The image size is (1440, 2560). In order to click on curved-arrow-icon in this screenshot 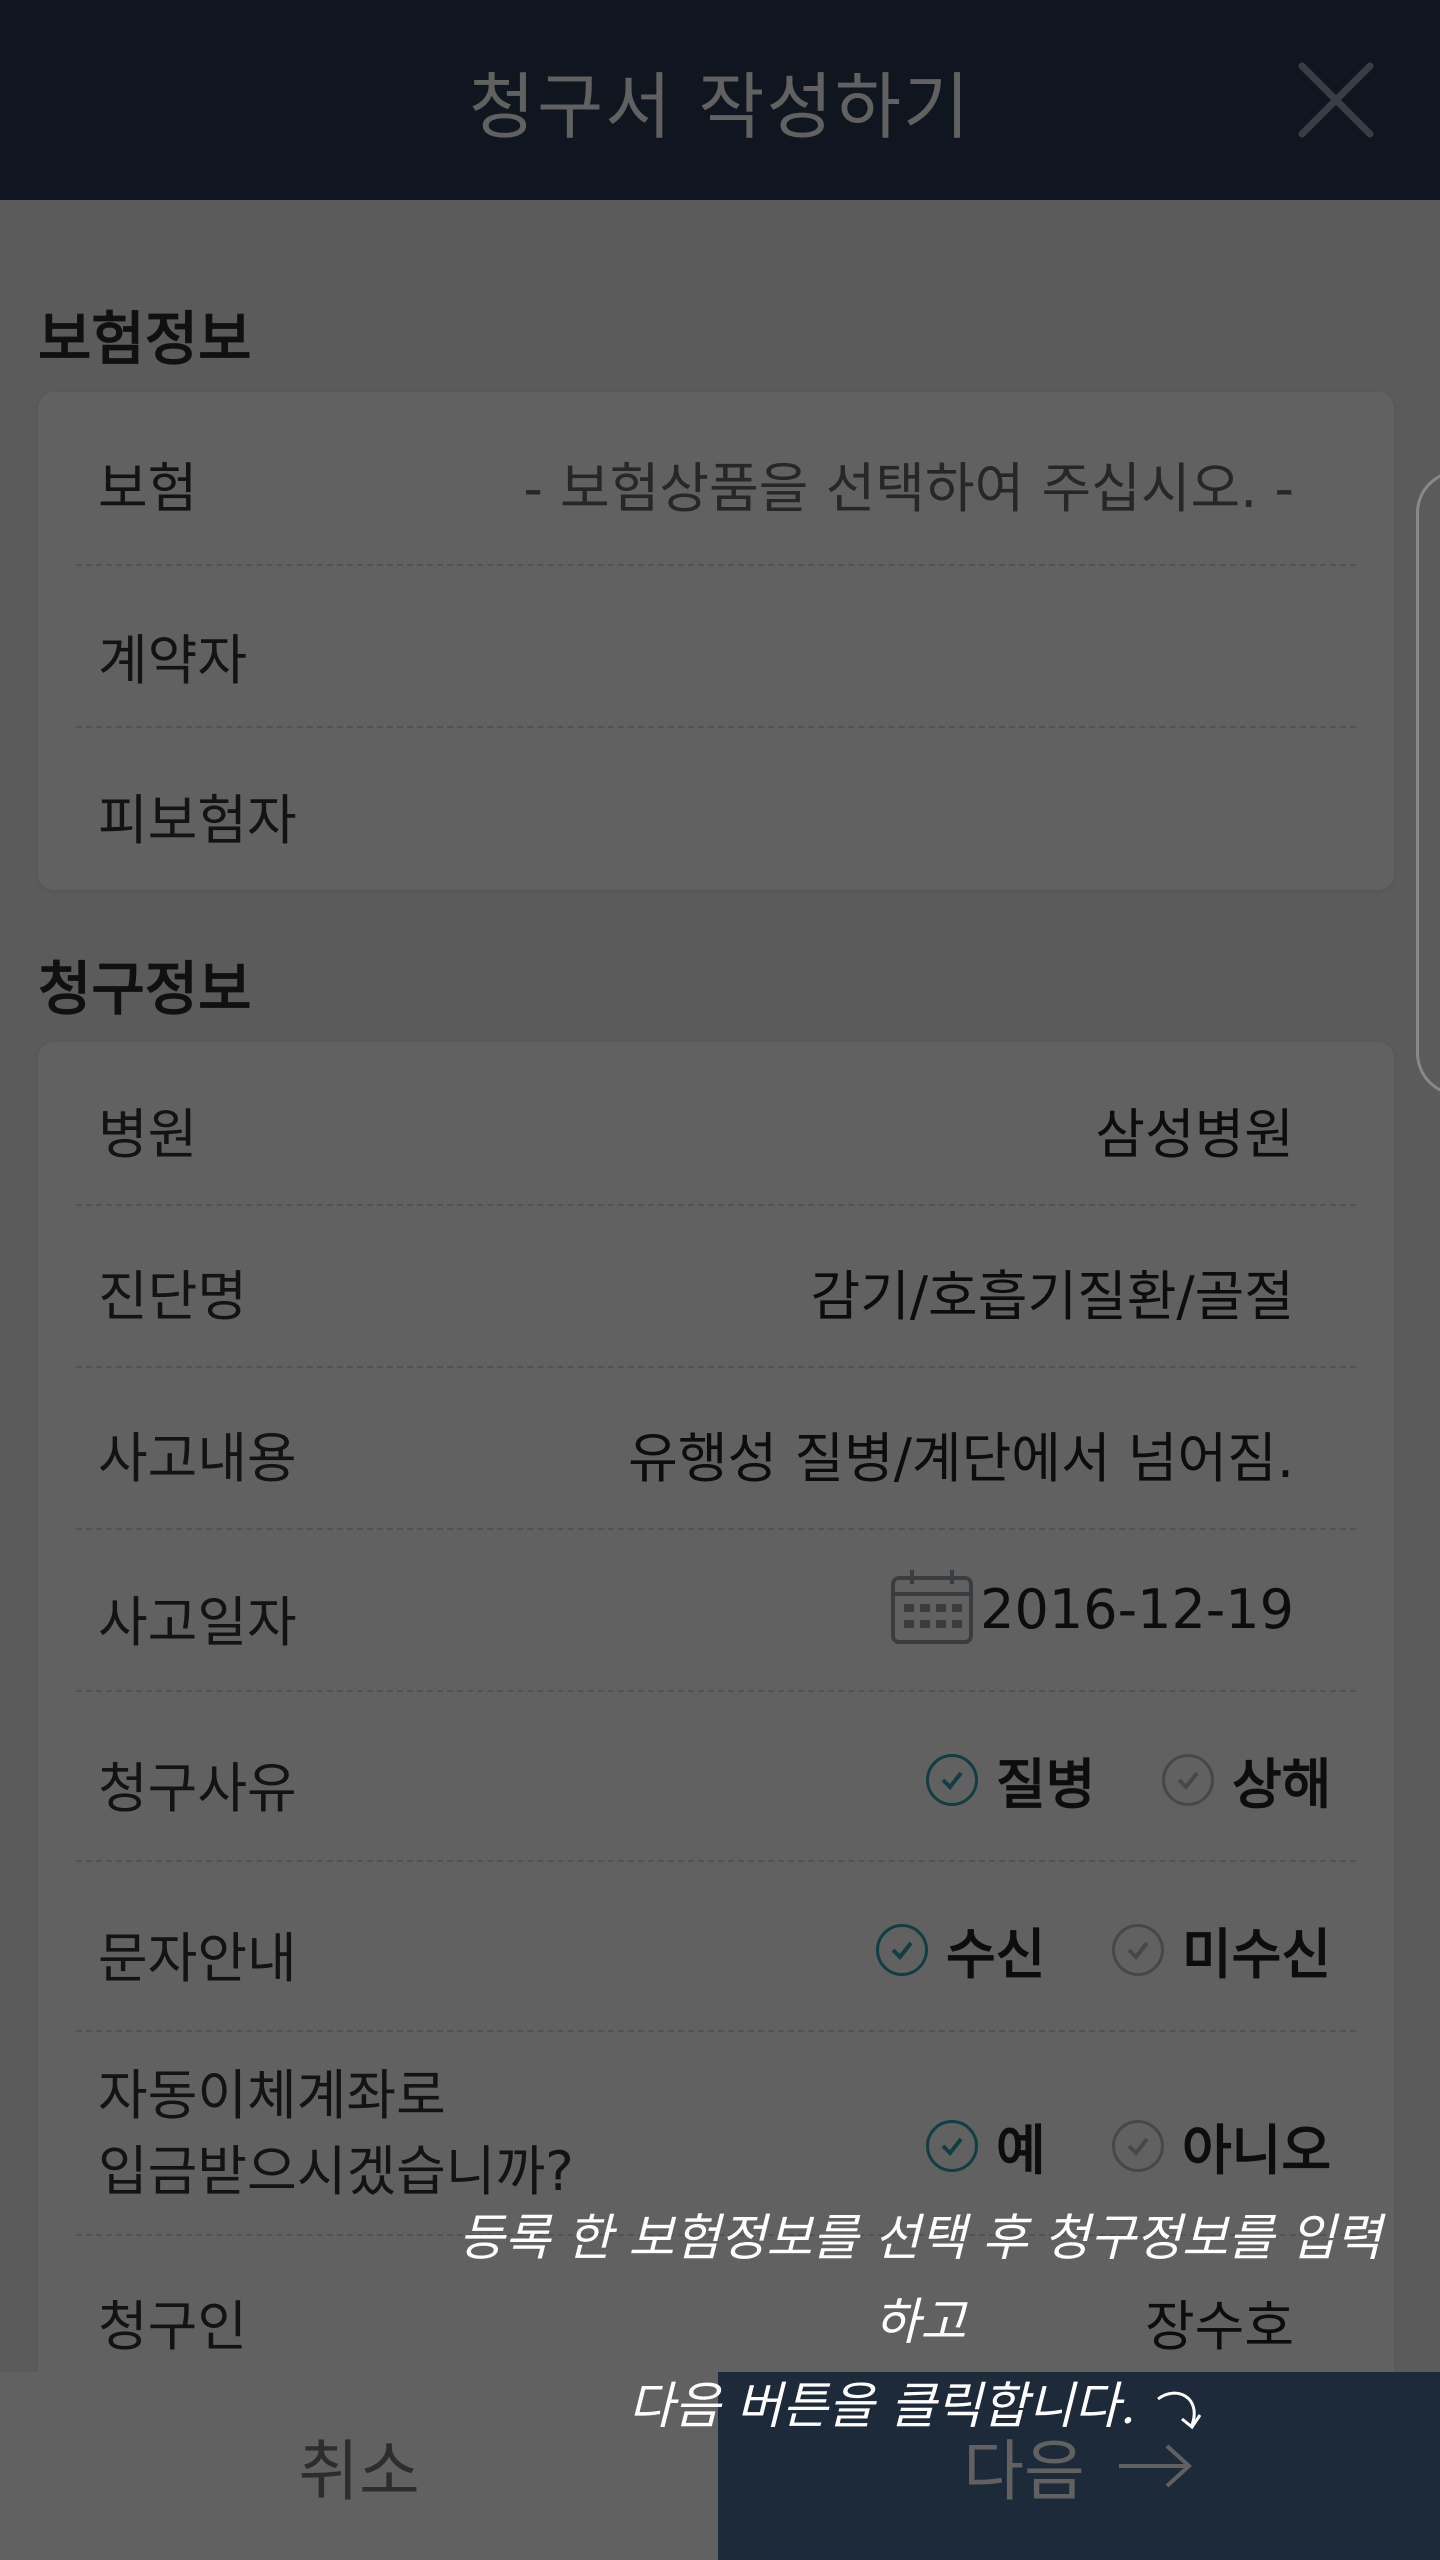, I will do `click(1179, 2410)`.